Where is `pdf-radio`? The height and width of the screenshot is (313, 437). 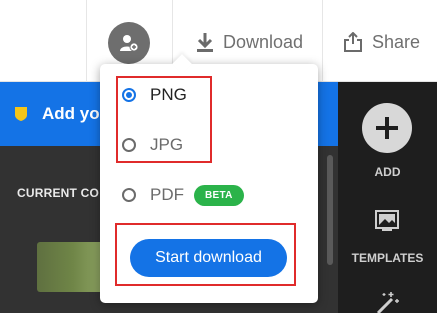 pdf-radio is located at coordinates (129, 195).